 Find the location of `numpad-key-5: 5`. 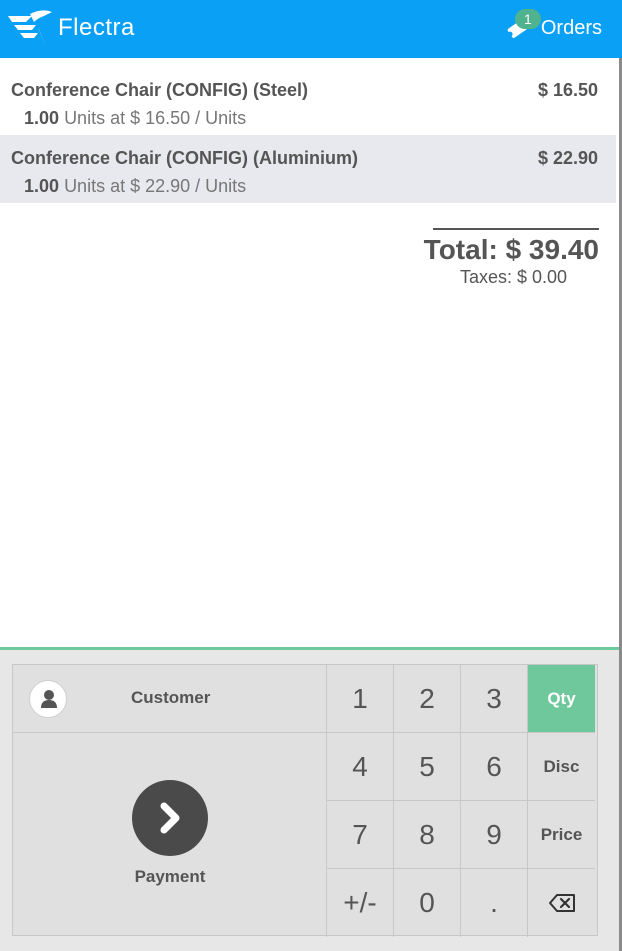

numpad-key-5: 5 is located at coordinates (427, 767).